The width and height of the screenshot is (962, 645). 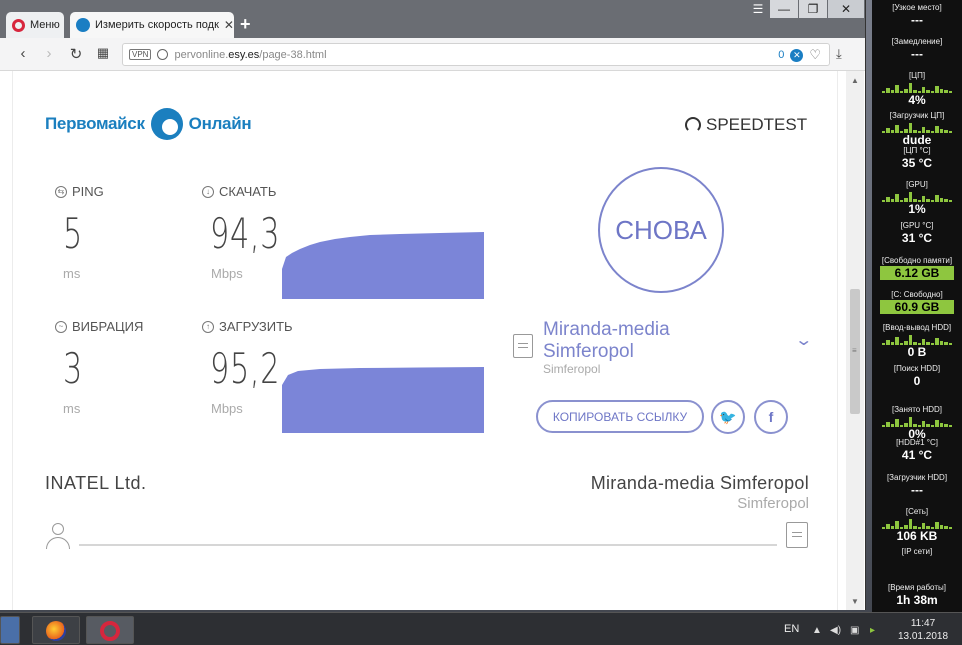 What do you see at coordinates (917, 197) in the screenshot?
I see `gadget-row: [GPU] 1%` at bounding box center [917, 197].